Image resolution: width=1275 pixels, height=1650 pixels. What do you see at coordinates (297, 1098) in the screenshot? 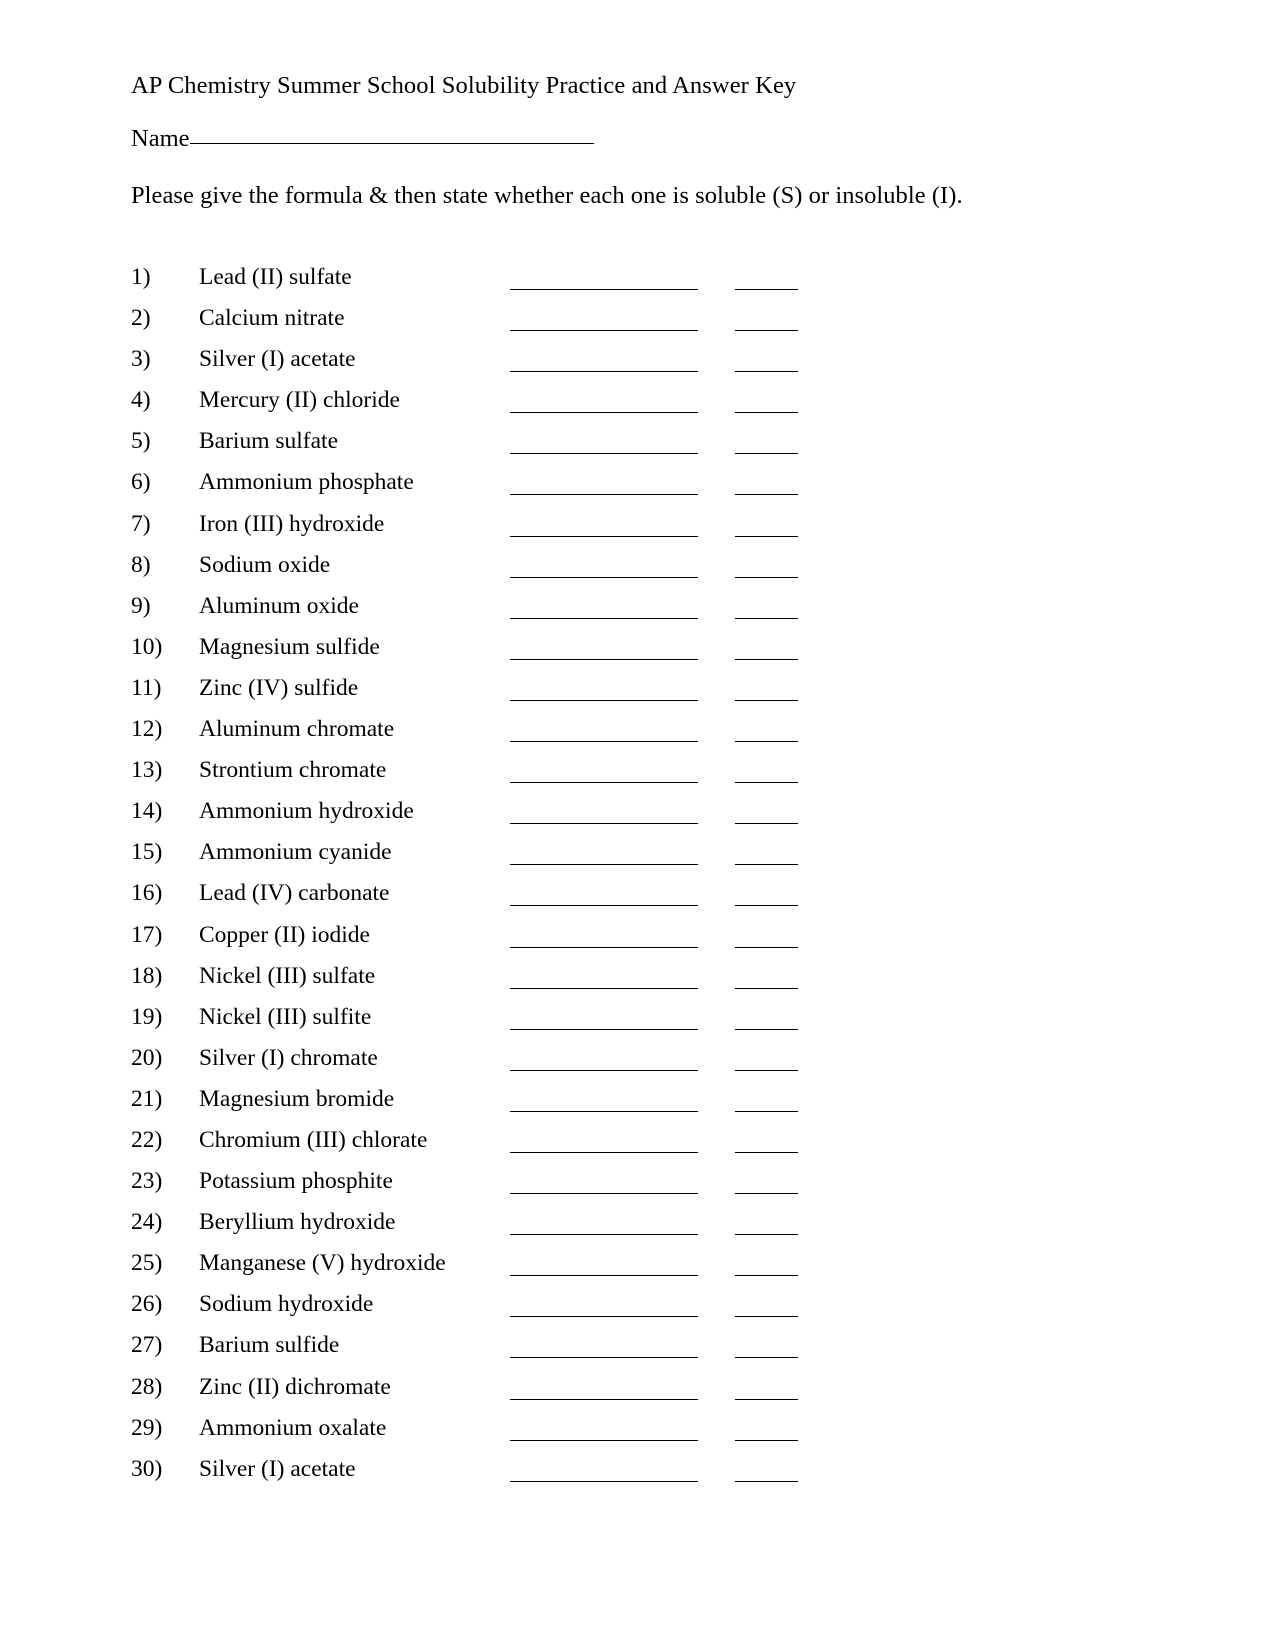
I see `compound-name: Magnesium bromide` at bounding box center [297, 1098].